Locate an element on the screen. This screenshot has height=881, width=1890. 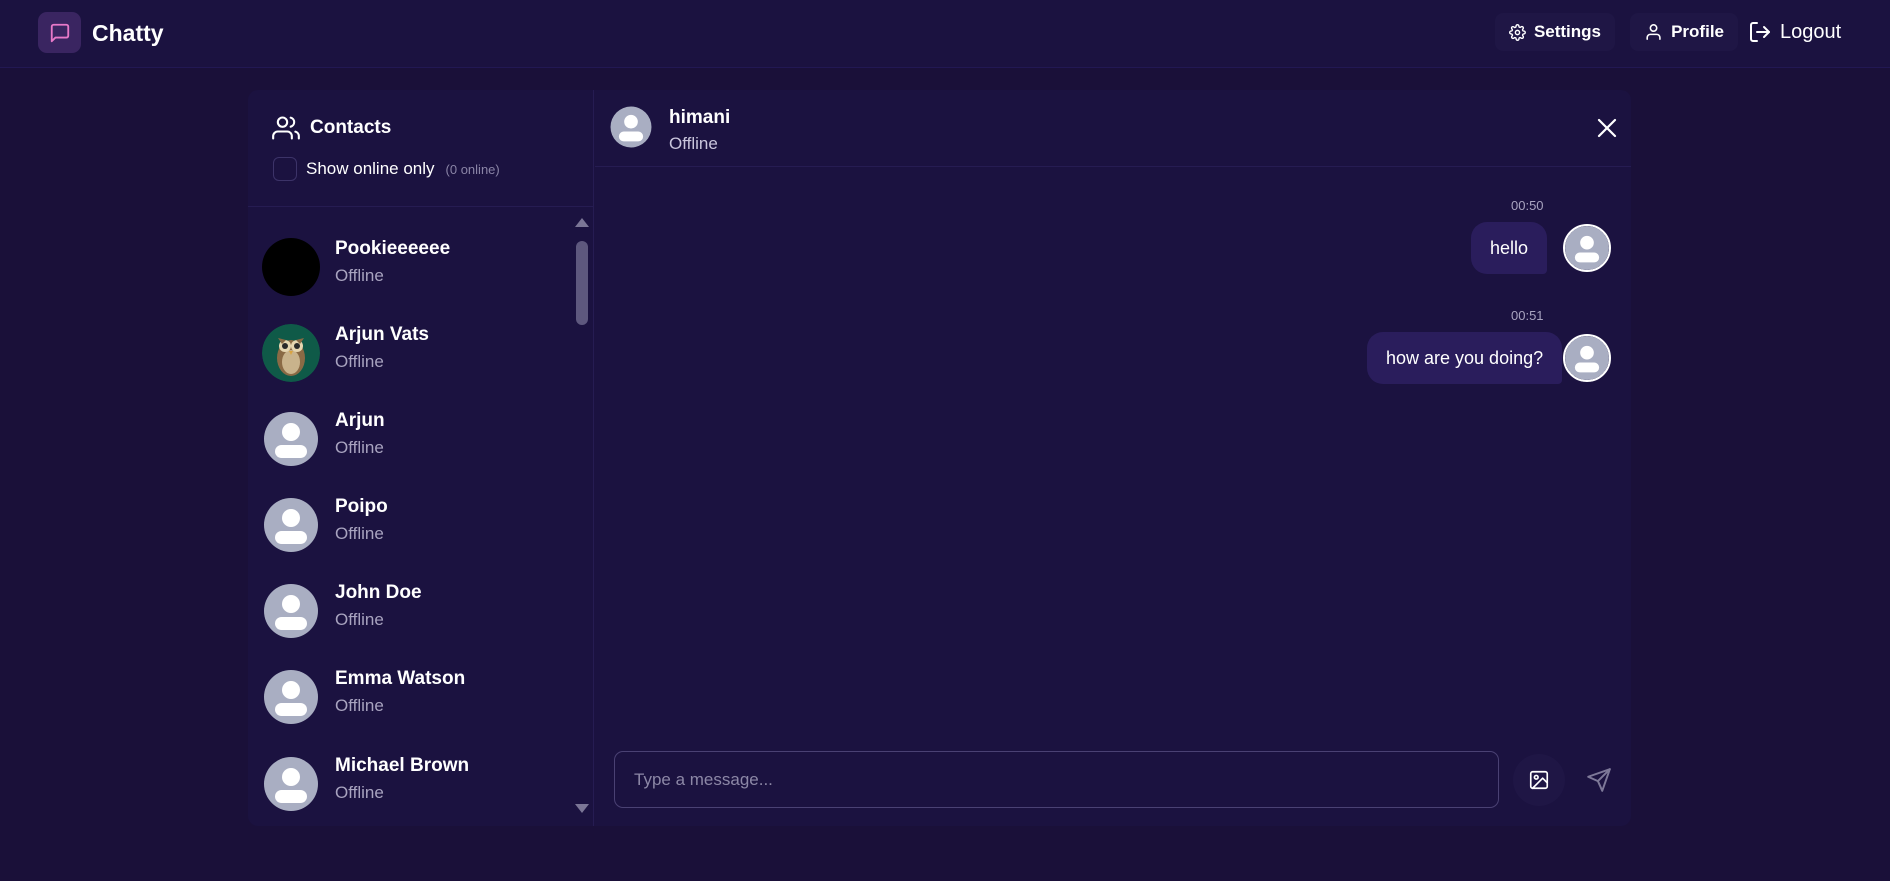
chat-header: himani Offline is located at coordinates (1113, 128).